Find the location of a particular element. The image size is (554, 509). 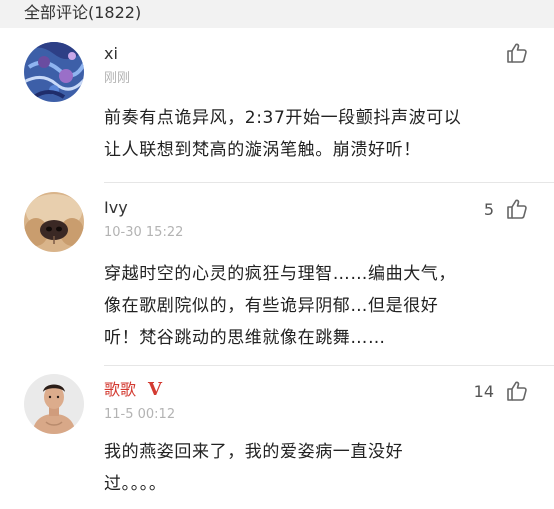

comments-header: 全部评论(1822) is located at coordinates (277, 14).